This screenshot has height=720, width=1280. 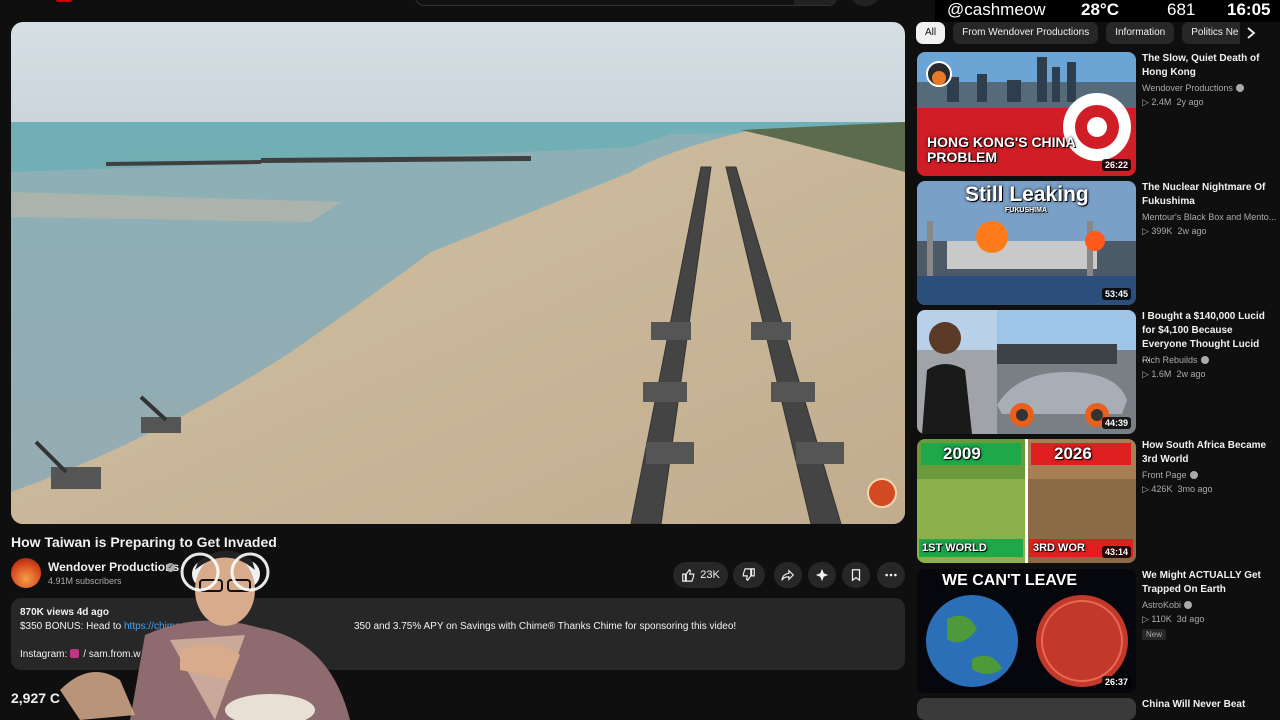 I want to click on channel-watermark-icon, so click(x=882, y=493).